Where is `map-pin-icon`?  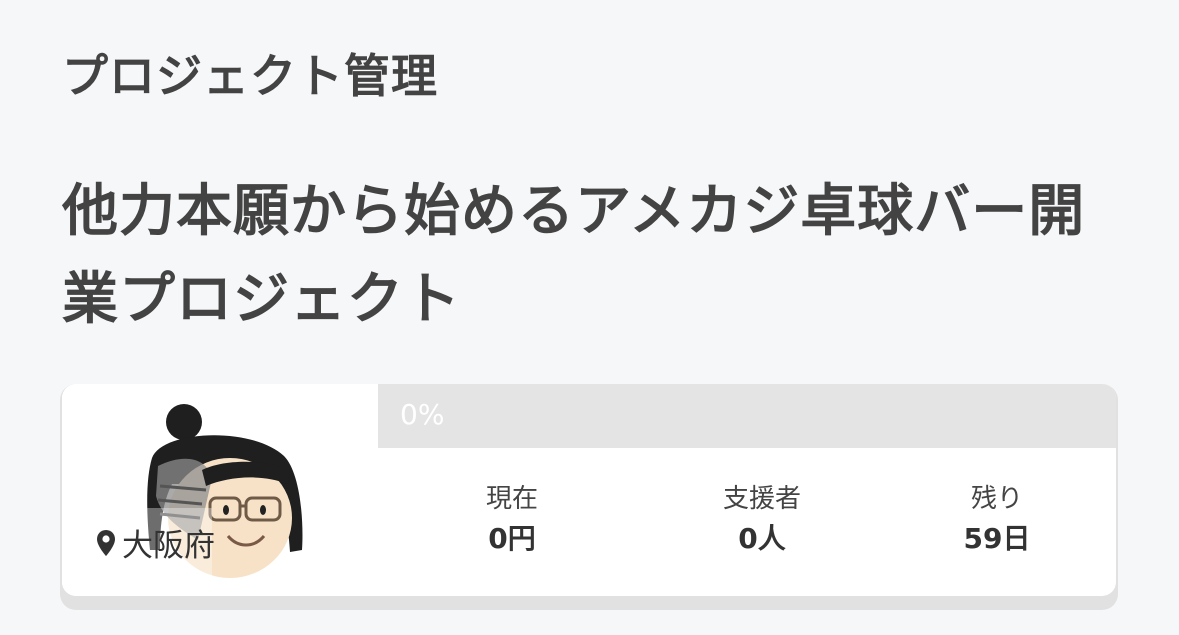 map-pin-icon is located at coordinates (106, 542).